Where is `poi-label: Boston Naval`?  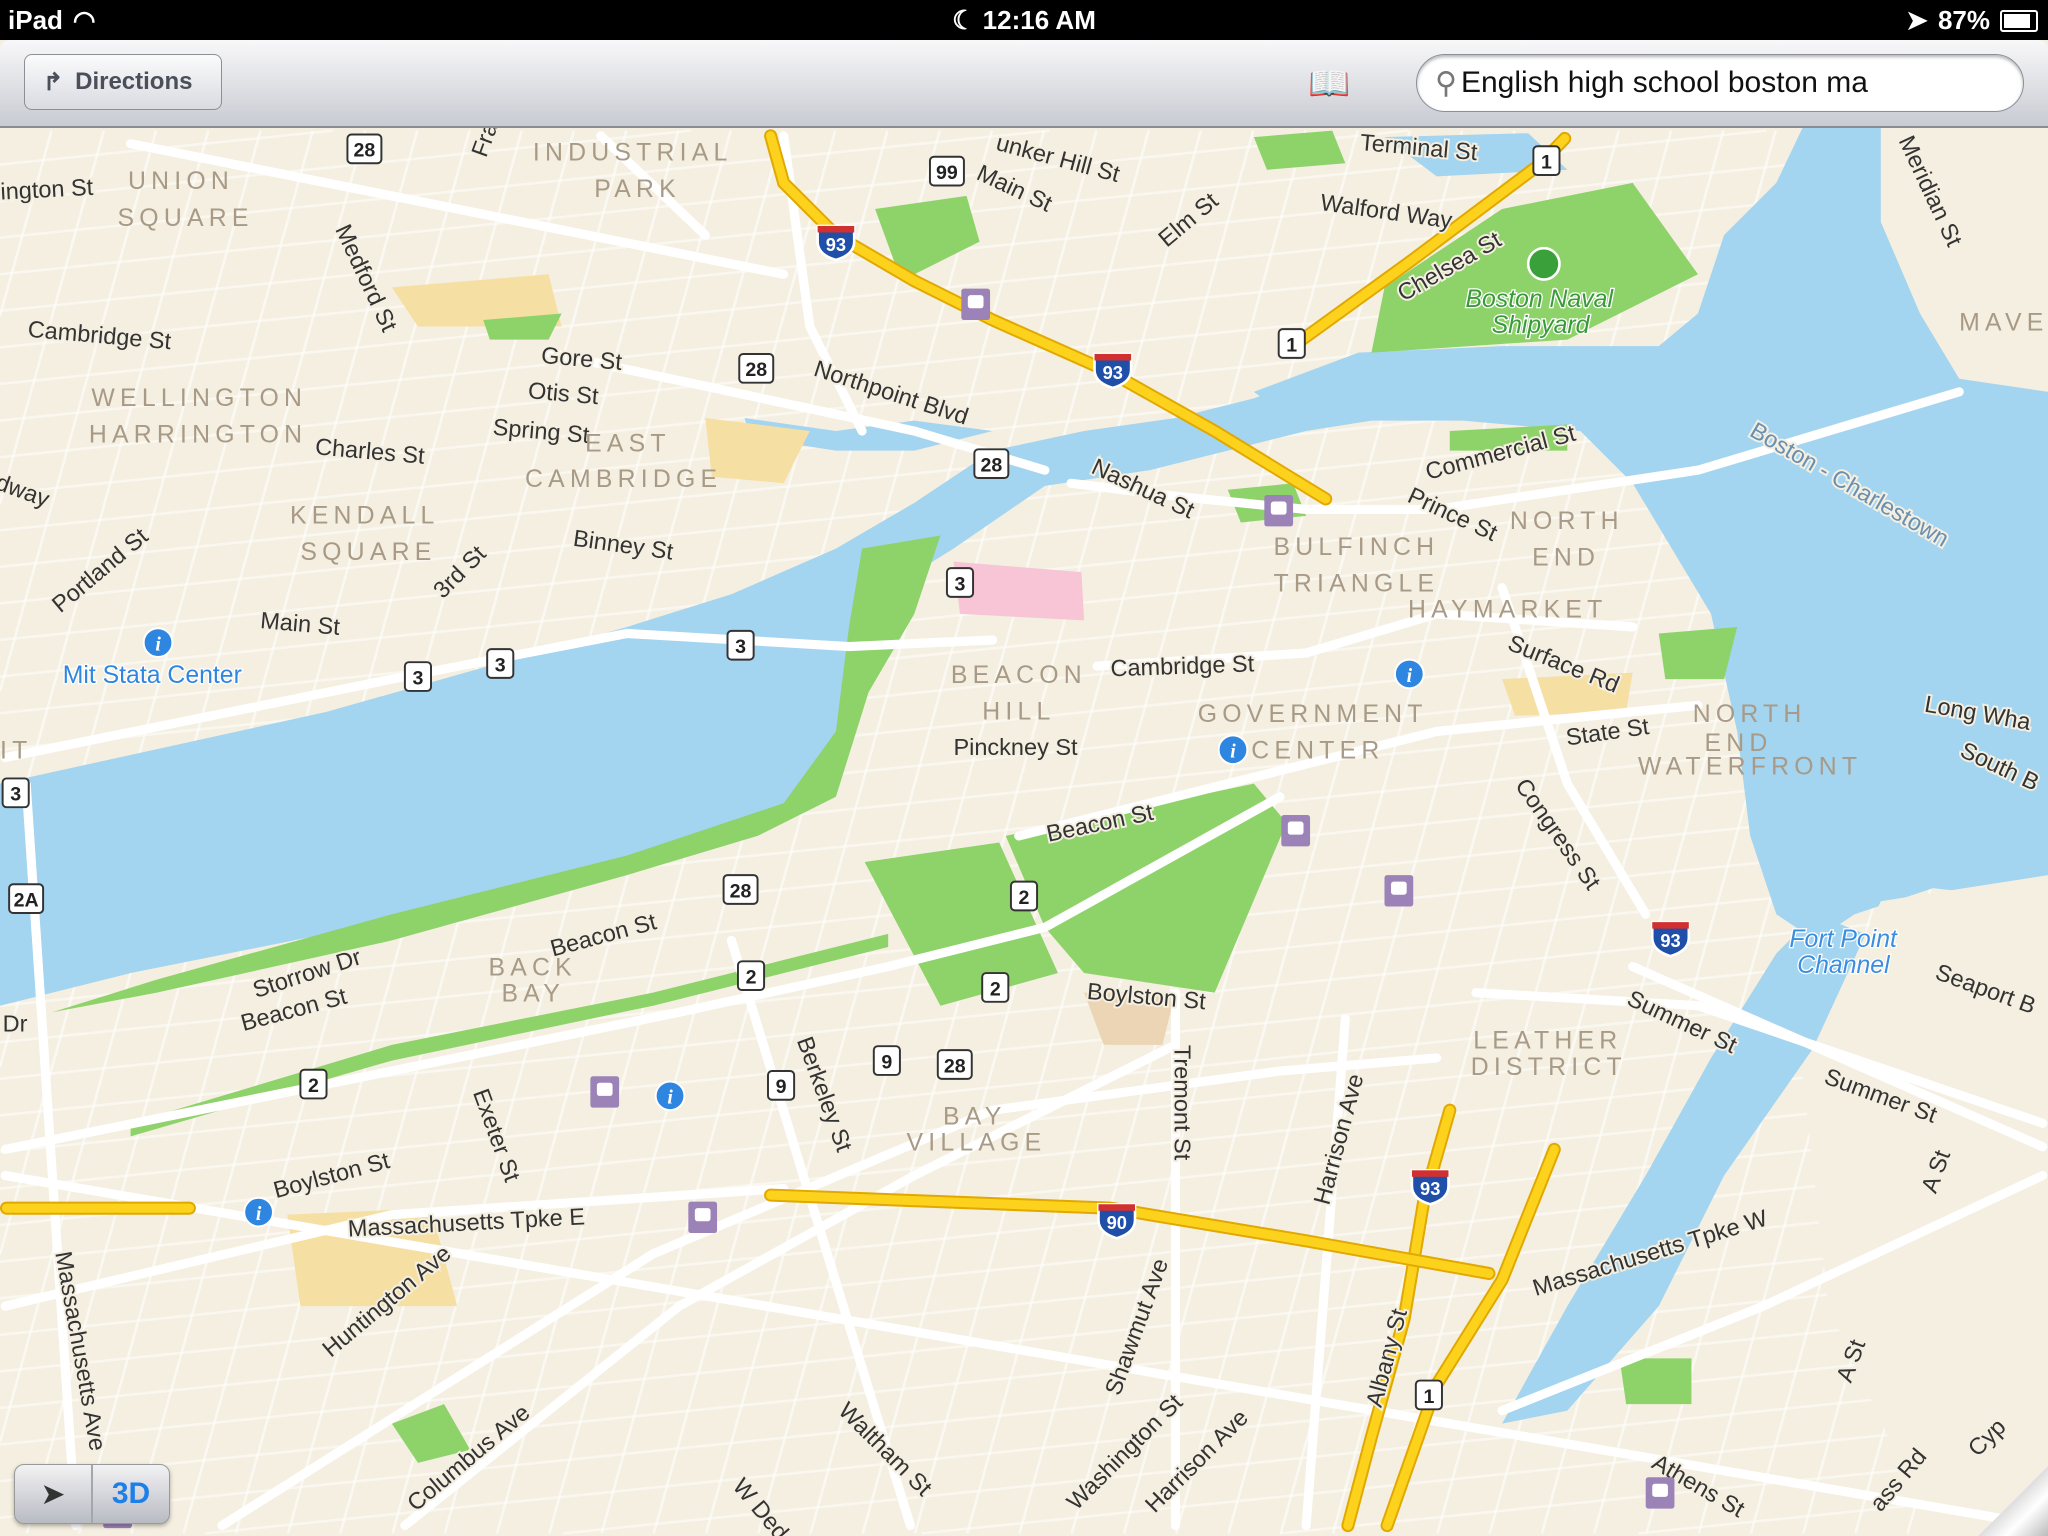
poi-label: Boston Naval is located at coordinates (1539, 299).